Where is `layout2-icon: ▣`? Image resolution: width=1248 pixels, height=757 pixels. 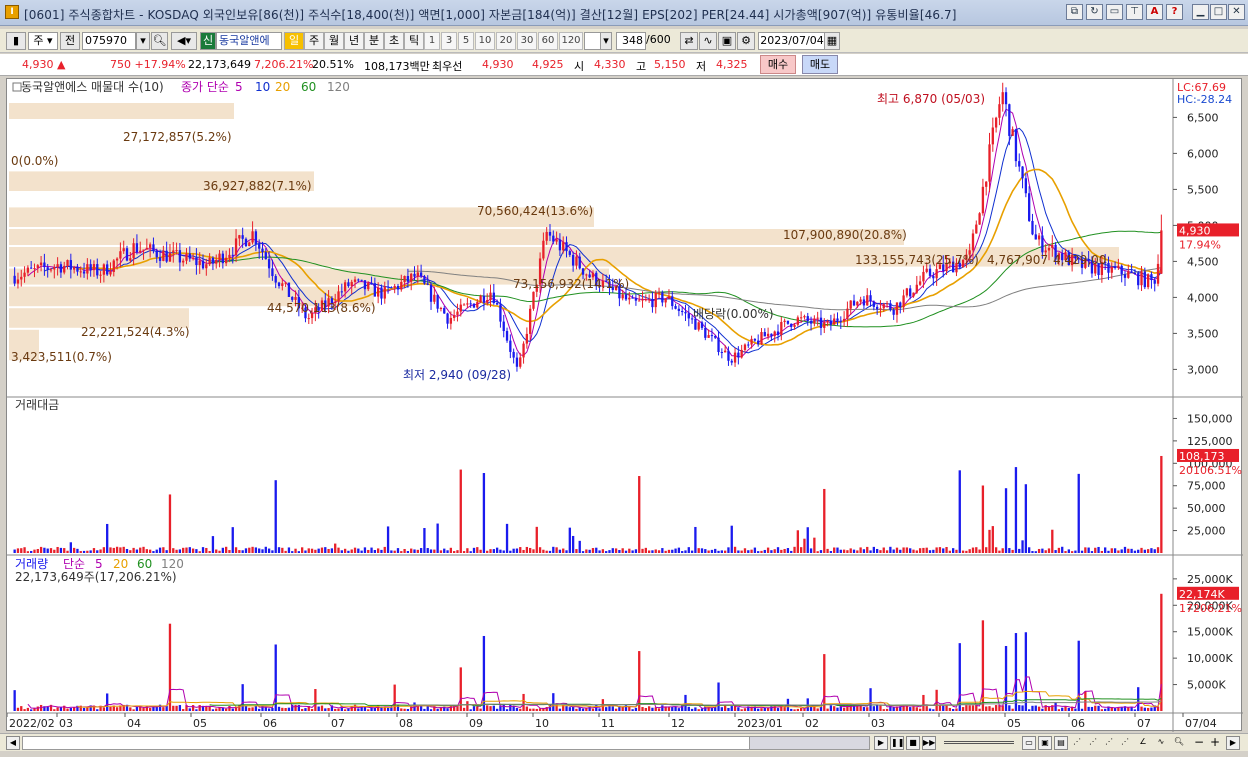
layout2-icon: ▣ is located at coordinates (1045, 743).